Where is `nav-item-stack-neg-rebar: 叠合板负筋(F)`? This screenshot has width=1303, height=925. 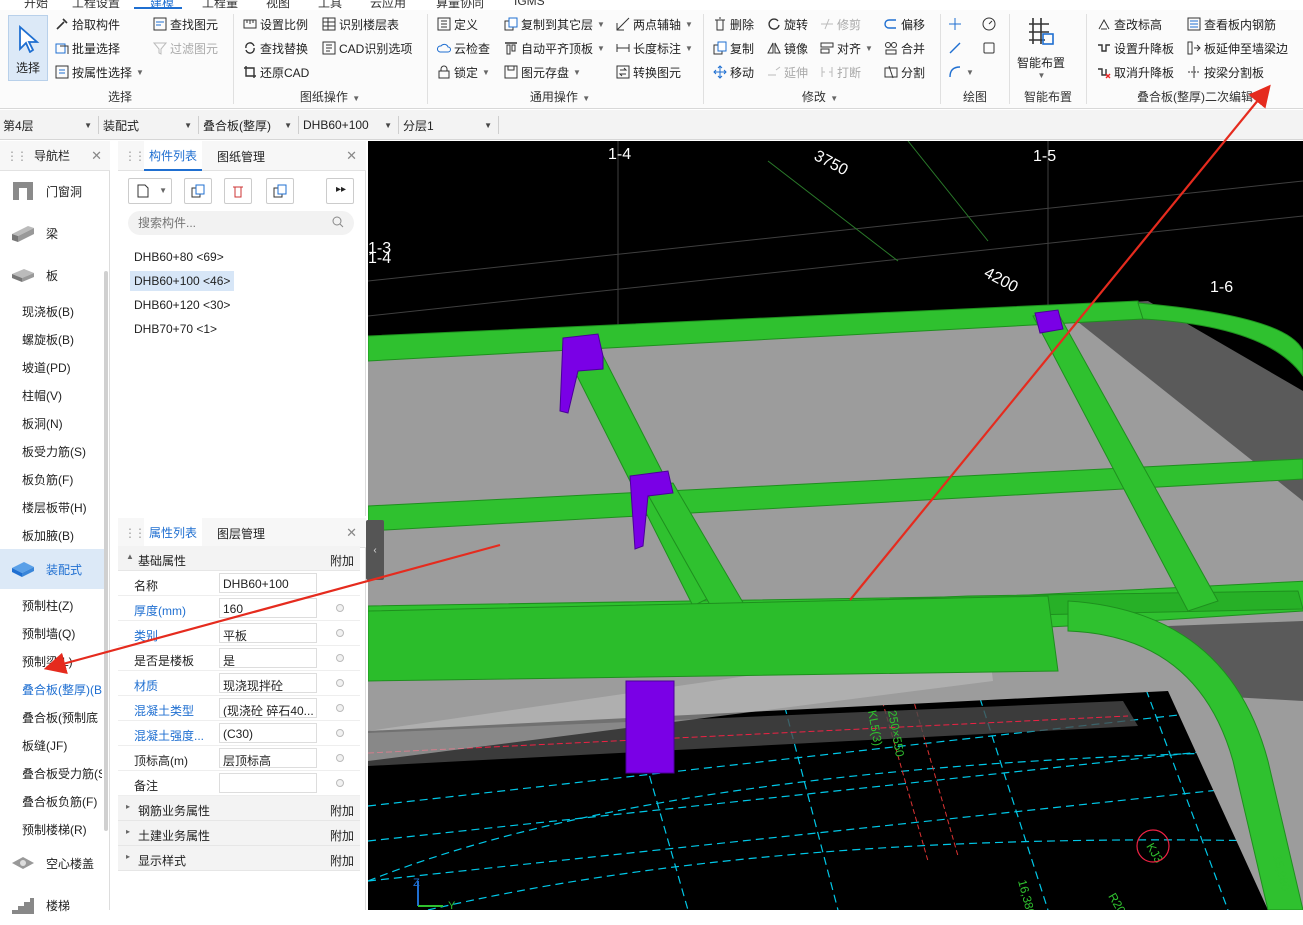 nav-item-stack-neg-rebar: 叠合板负筋(F) is located at coordinates (62, 801).